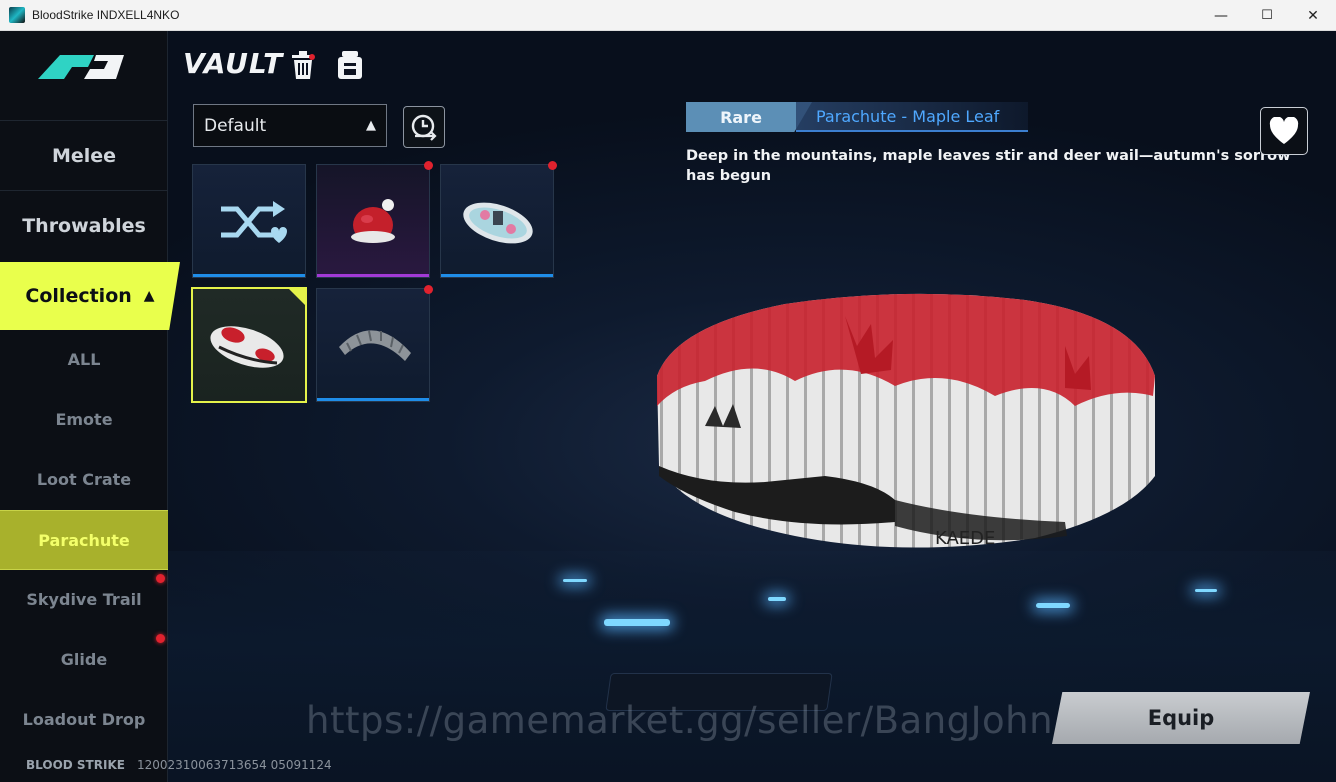 The height and width of the screenshot is (782, 1336). I want to click on grey-parachute-icon, so click(375, 345).